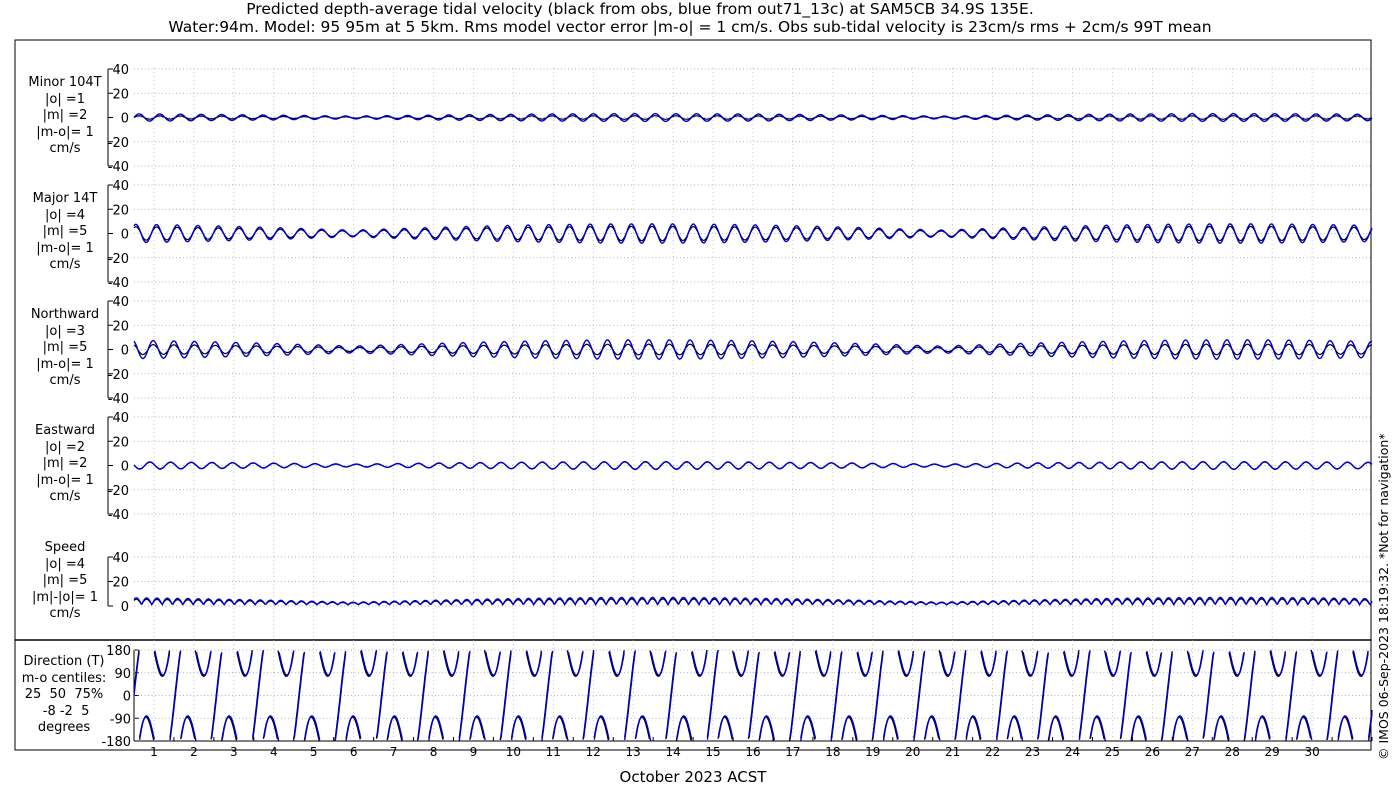 The width and height of the screenshot is (1400, 800). I want to click on panel-label-line: |o| =2, so click(64, 447).